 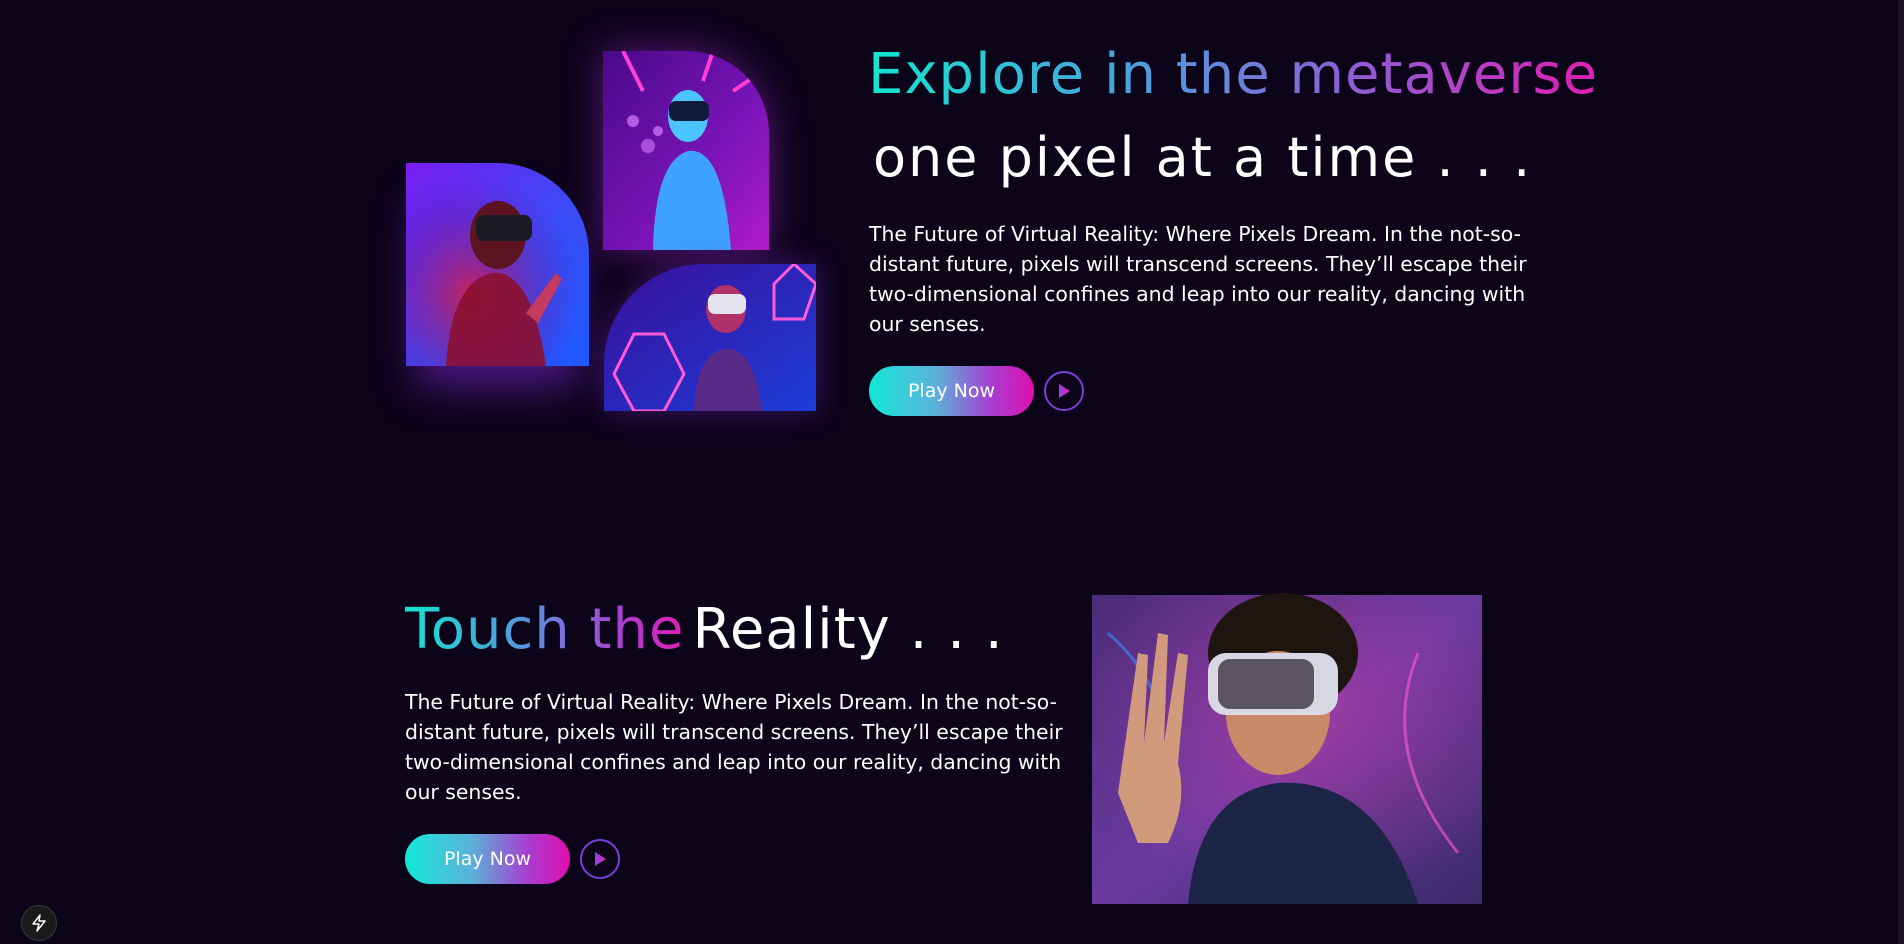 What do you see at coordinates (951, 391) in the screenshot?
I see `hero-play-now-button: Play Now` at bounding box center [951, 391].